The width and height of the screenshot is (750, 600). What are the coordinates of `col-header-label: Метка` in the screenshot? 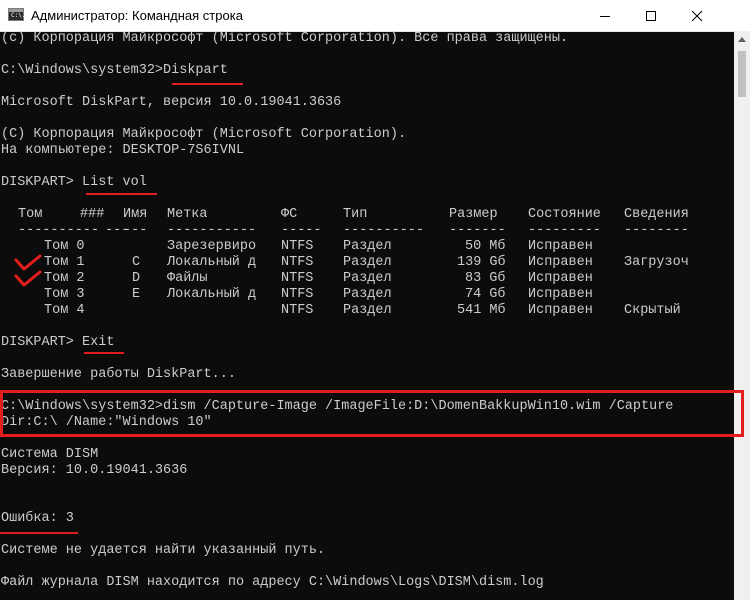 It's located at (187, 214).